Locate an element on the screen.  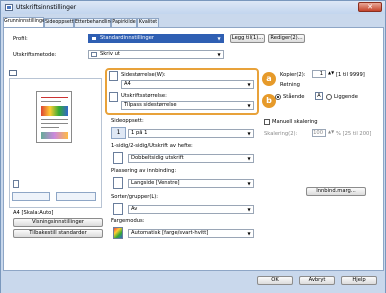
manual-scaling-checkbox is located at coordinates (267, 122).